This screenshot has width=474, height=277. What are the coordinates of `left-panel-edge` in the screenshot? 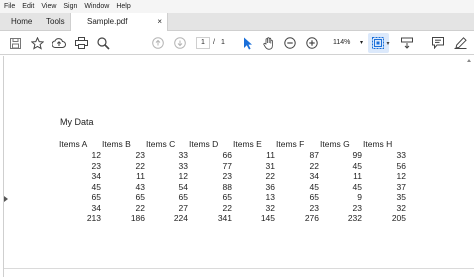 It's located at (2, 166).